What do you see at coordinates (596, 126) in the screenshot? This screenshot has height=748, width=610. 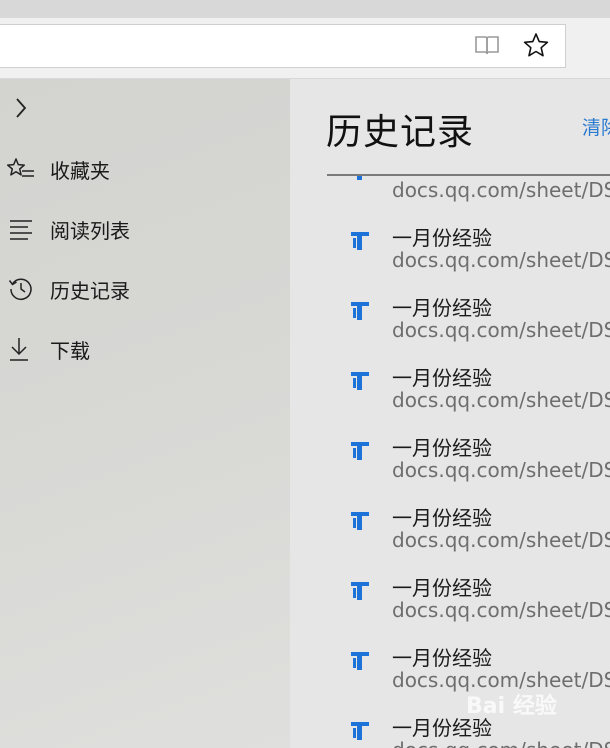 I see `clear-history-link: 清除` at bounding box center [596, 126].